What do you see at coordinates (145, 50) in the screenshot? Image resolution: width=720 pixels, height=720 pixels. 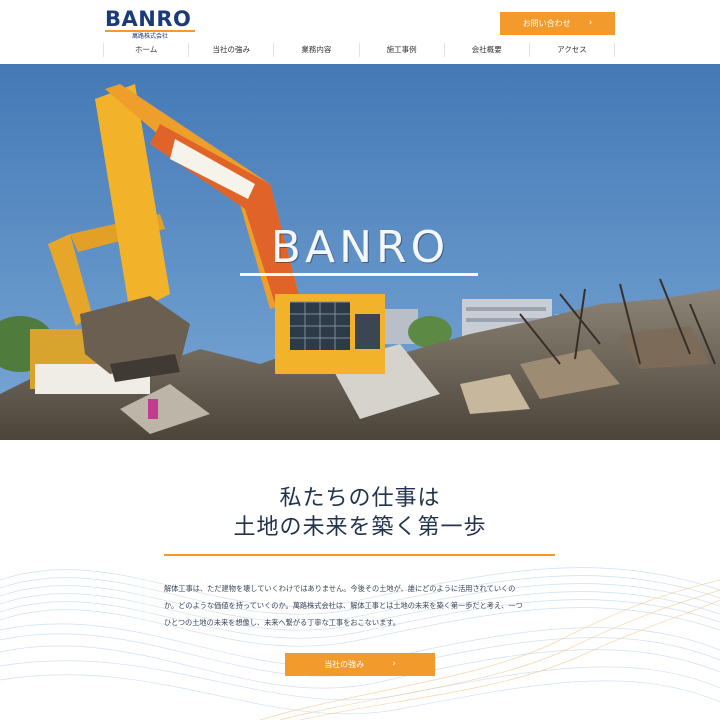 I see `nav-item-home: ホーム` at bounding box center [145, 50].